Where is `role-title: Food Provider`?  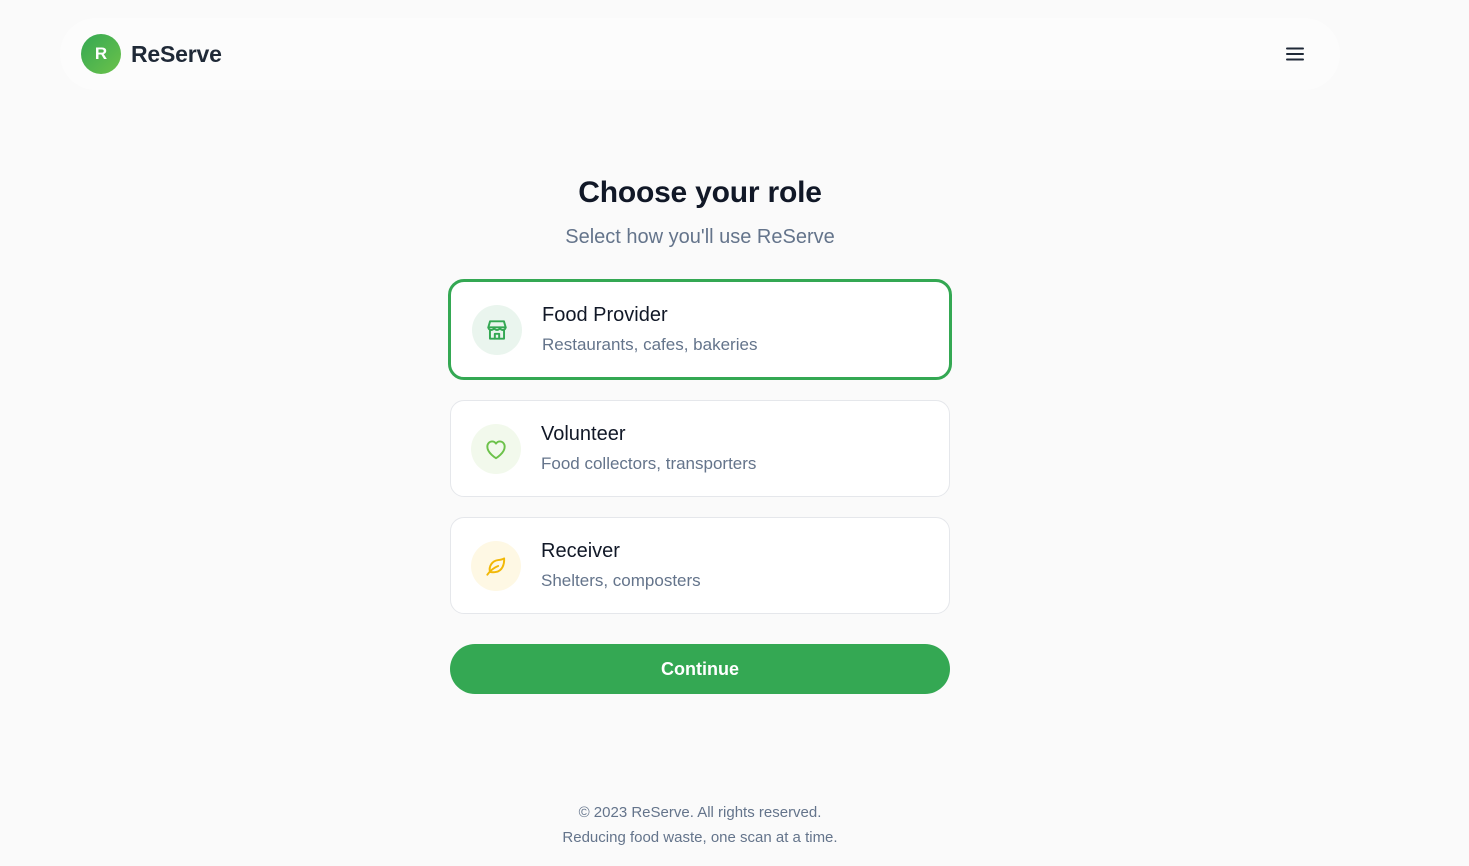
role-title: Food Provider is located at coordinates (605, 315).